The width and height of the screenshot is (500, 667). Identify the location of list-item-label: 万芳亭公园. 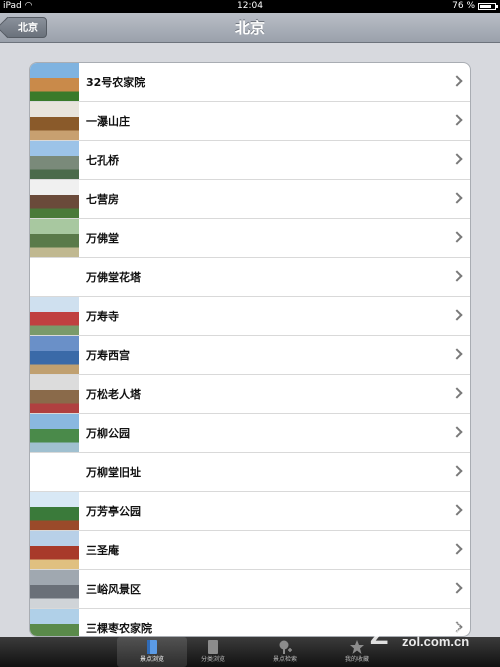
(113, 511).